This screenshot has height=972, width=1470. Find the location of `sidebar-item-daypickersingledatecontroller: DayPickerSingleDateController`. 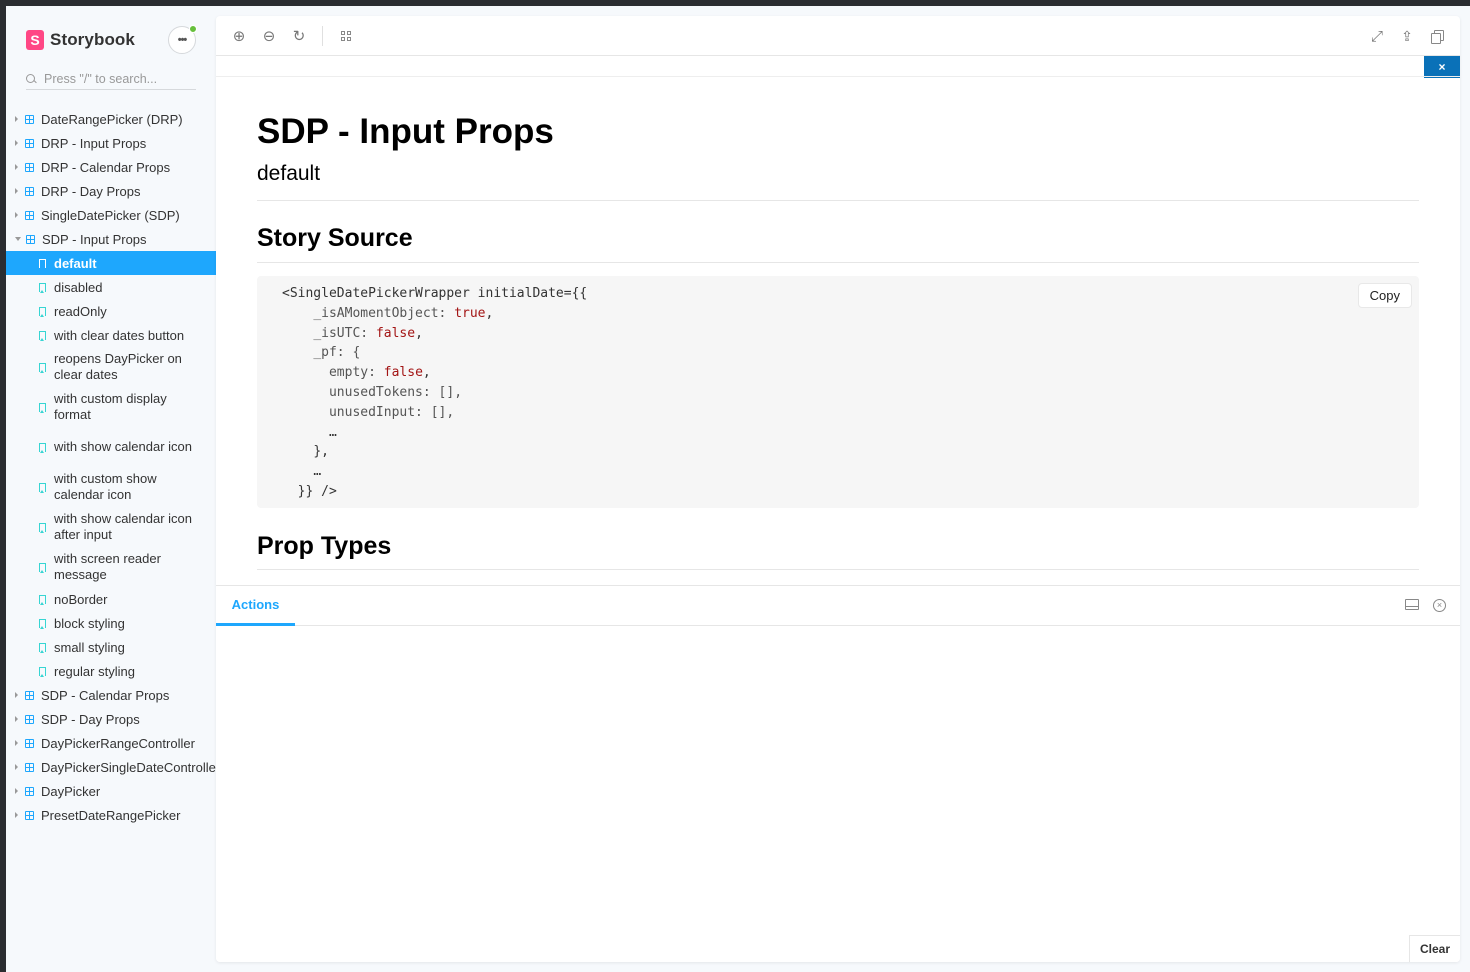

sidebar-item-daypickersingledatecontroller: DayPickerSingleDateController is located at coordinates (111, 767).